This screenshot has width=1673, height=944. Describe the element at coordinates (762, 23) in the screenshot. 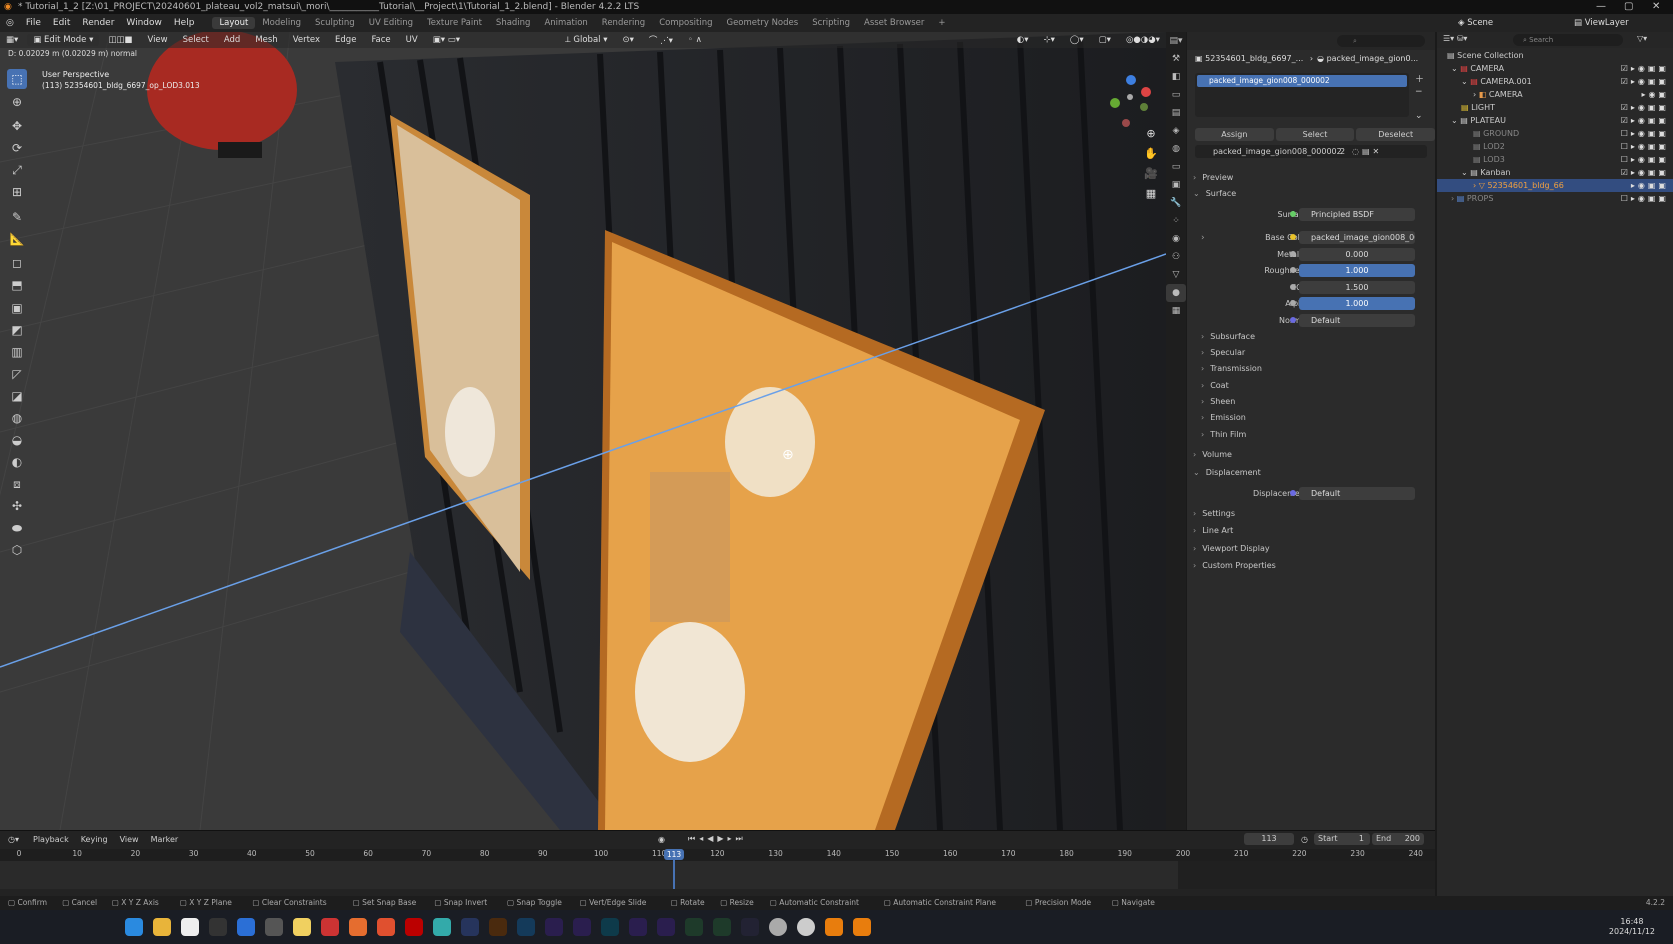

I see `tab-geometry-nodes: Geometry Nodes` at that location.